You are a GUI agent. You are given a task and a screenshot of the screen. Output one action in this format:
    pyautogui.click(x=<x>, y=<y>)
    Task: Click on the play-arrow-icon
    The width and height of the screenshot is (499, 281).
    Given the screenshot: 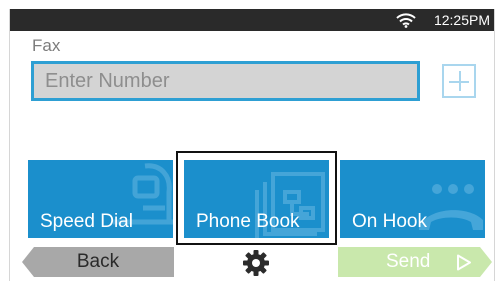 What is the action you would take?
    pyautogui.click(x=464, y=262)
    